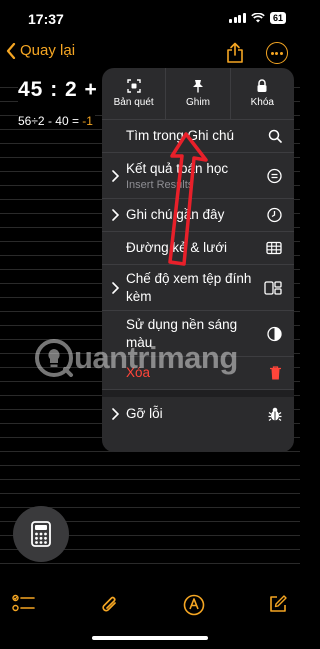  Describe the element at coordinates (275, 136) in the screenshot. I see `search-icon` at that location.